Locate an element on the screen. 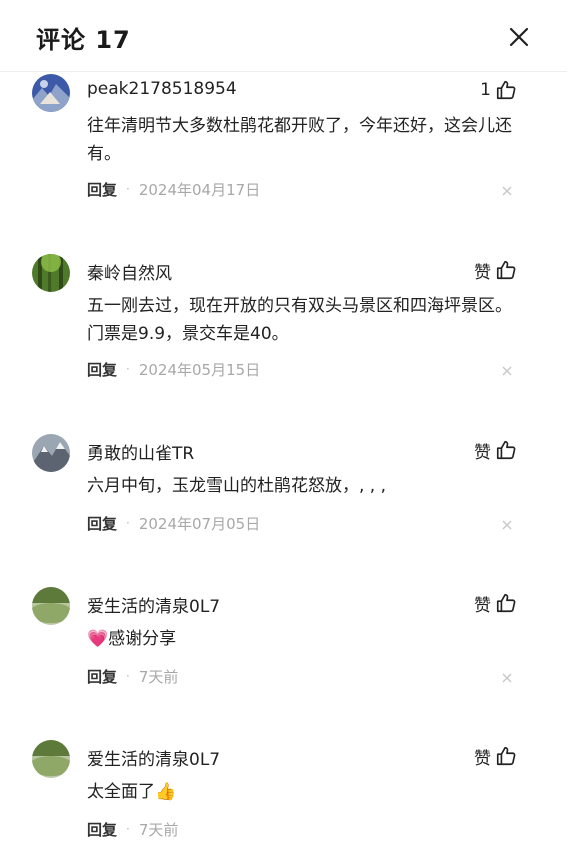 The image size is (567, 841). username: 秦岭自然风 is located at coordinates (129, 271).